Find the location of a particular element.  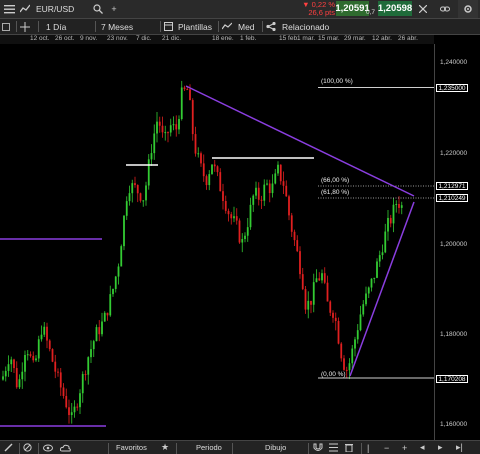

related-button: Relacionado is located at coordinates (305, 26).